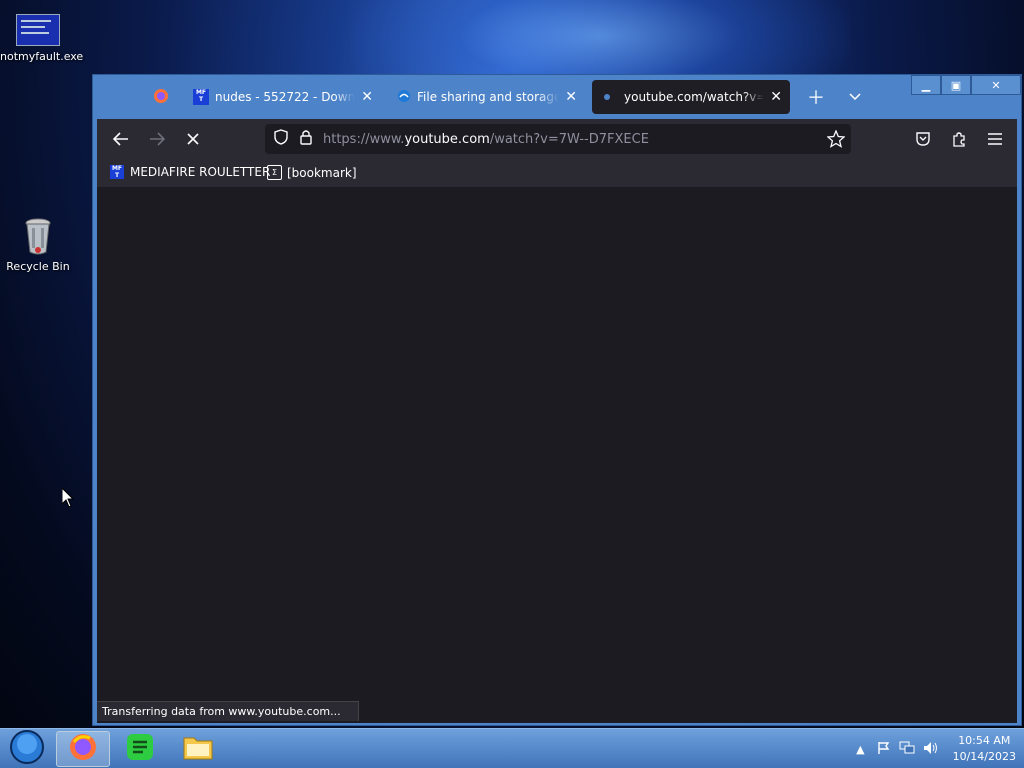  I want to click on bookmarks-toolbar: MF T MEDIAFIRE ROULETTER Σ [bookmark], so click(557, 173).